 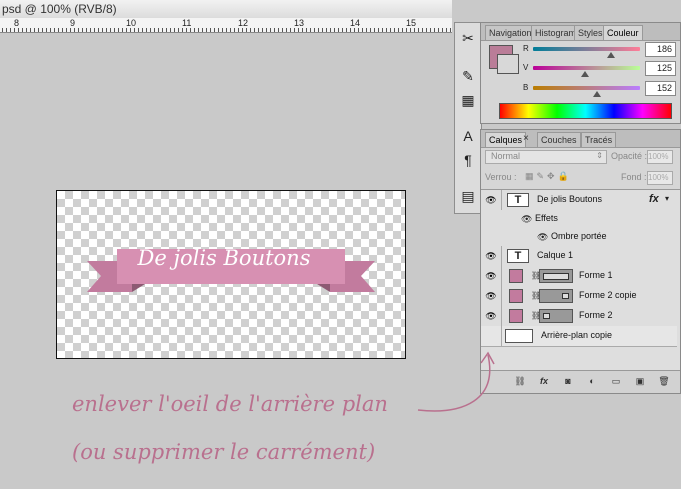 I want to click on adjustment-layer-icon: ◐, so click(x=592, y=381).